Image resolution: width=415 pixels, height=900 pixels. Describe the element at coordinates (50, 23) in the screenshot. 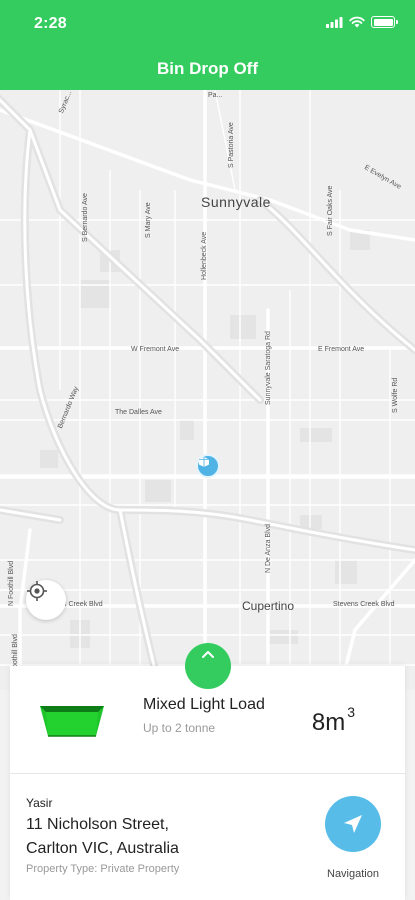

I see `status-time: 2:28` at that location.